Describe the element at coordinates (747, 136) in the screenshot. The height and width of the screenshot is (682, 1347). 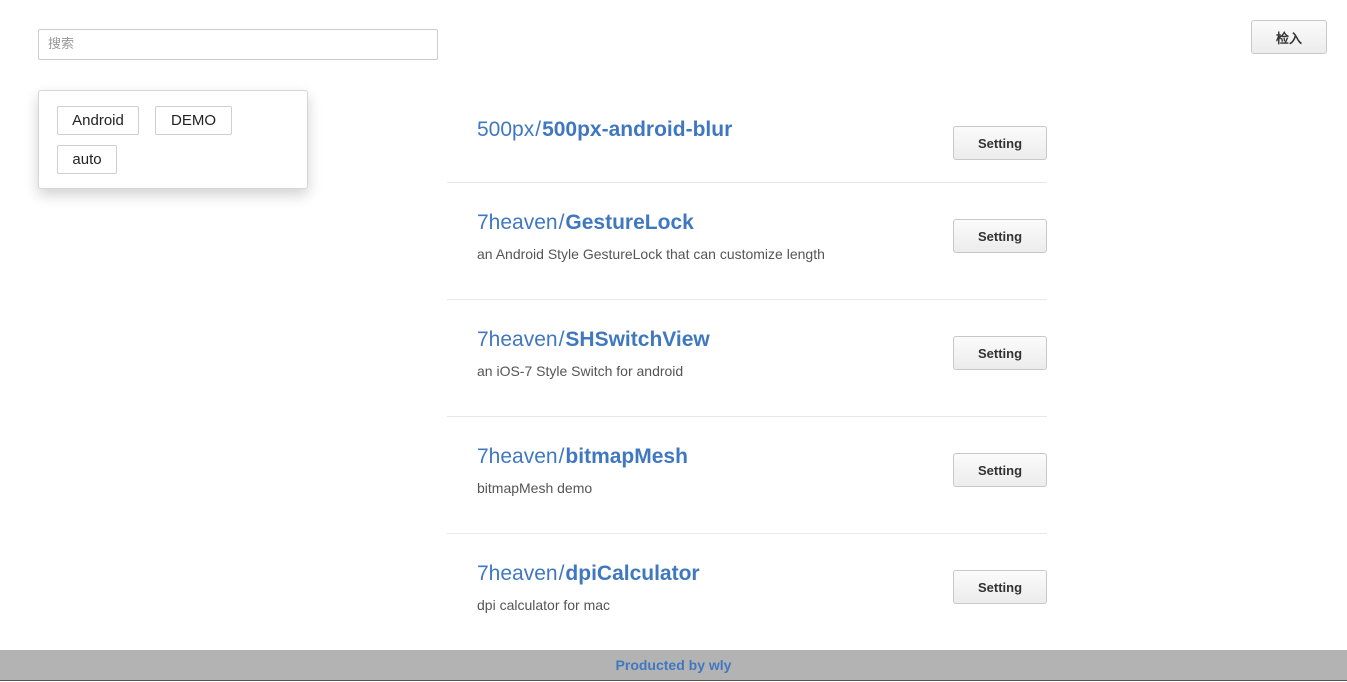
I see `repo-item: 500px/500px-android-blur Setting` at that location.